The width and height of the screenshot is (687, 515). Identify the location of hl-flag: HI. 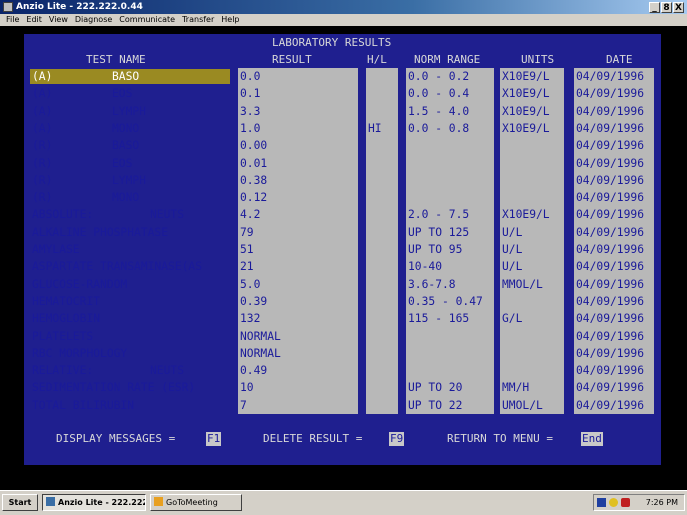
(375, 128).